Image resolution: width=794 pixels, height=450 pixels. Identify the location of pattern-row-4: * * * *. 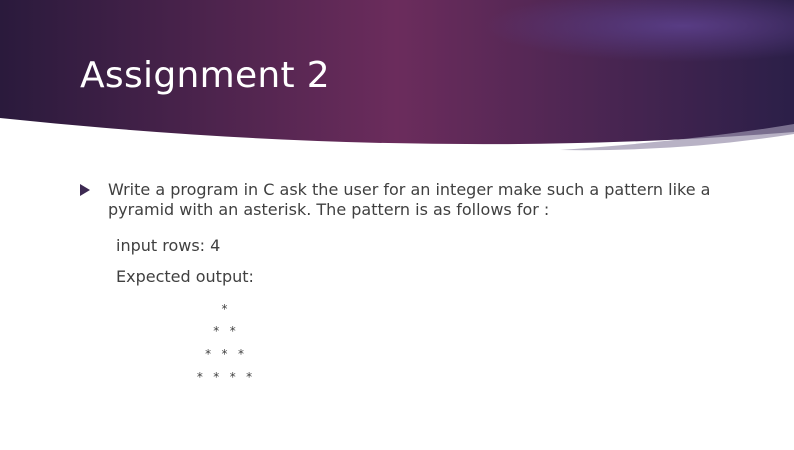
(225, 377).